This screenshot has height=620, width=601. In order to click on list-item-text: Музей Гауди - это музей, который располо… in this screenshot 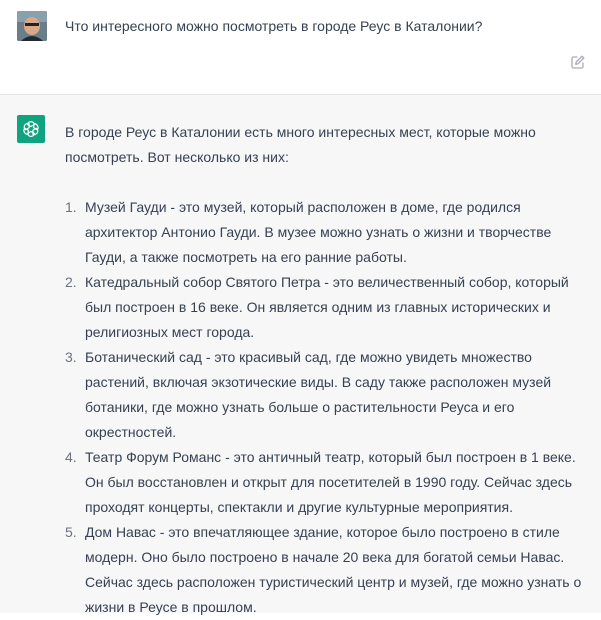, I will do `click(318, 232)`.